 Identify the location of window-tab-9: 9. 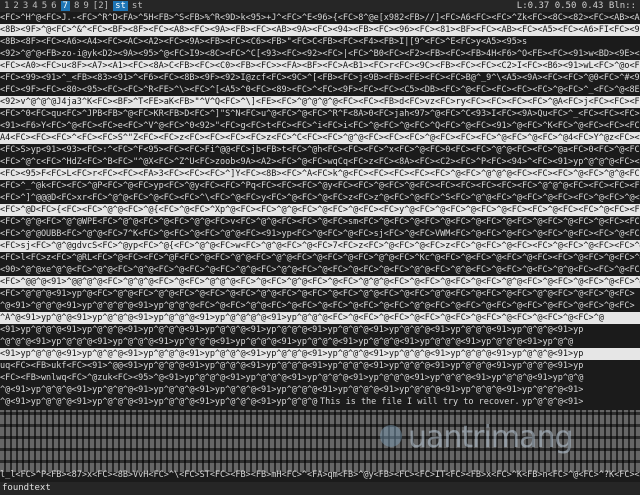
(85, 6).